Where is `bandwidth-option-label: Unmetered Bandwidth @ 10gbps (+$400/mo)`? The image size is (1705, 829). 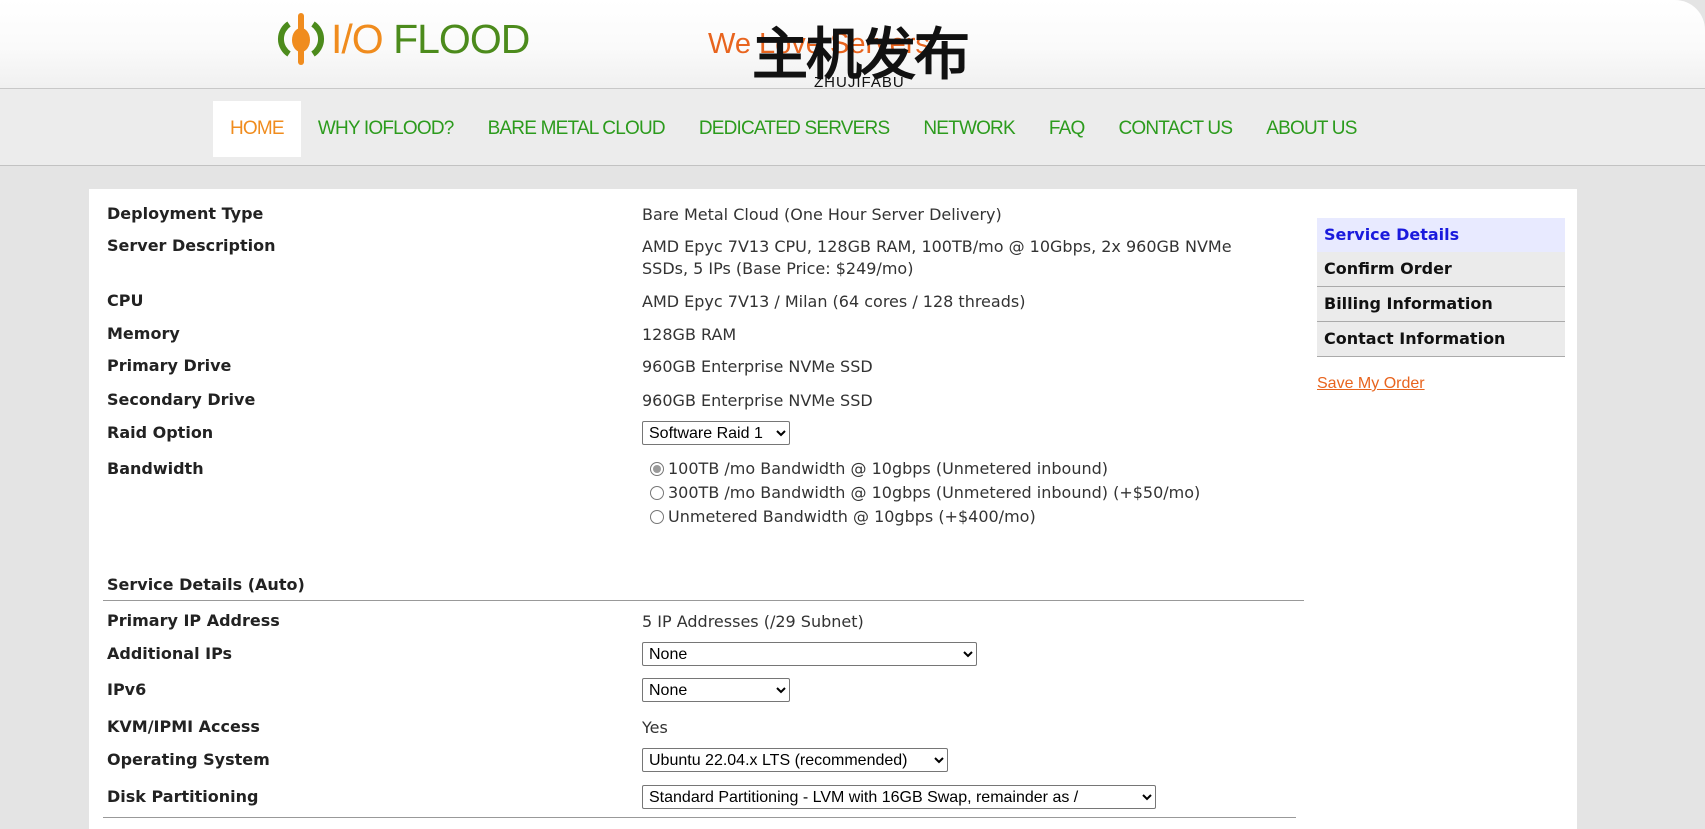 bandwidth-option-label: Unmetered Bandwidth @ 10gbps (+$400/mo) is located at coordinates (852, 516).